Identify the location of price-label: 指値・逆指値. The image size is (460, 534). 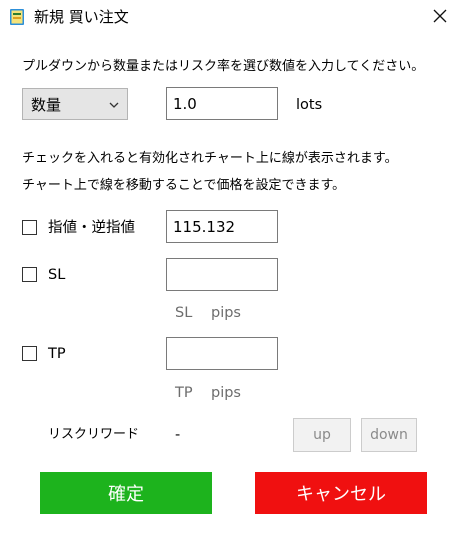
(91, 228).